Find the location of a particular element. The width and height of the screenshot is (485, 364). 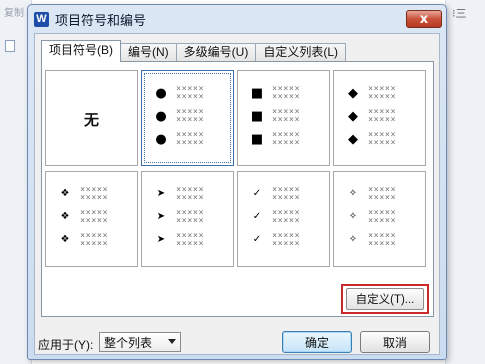

list-format-icon: ⁝三 is located at coordinates (459, 13).